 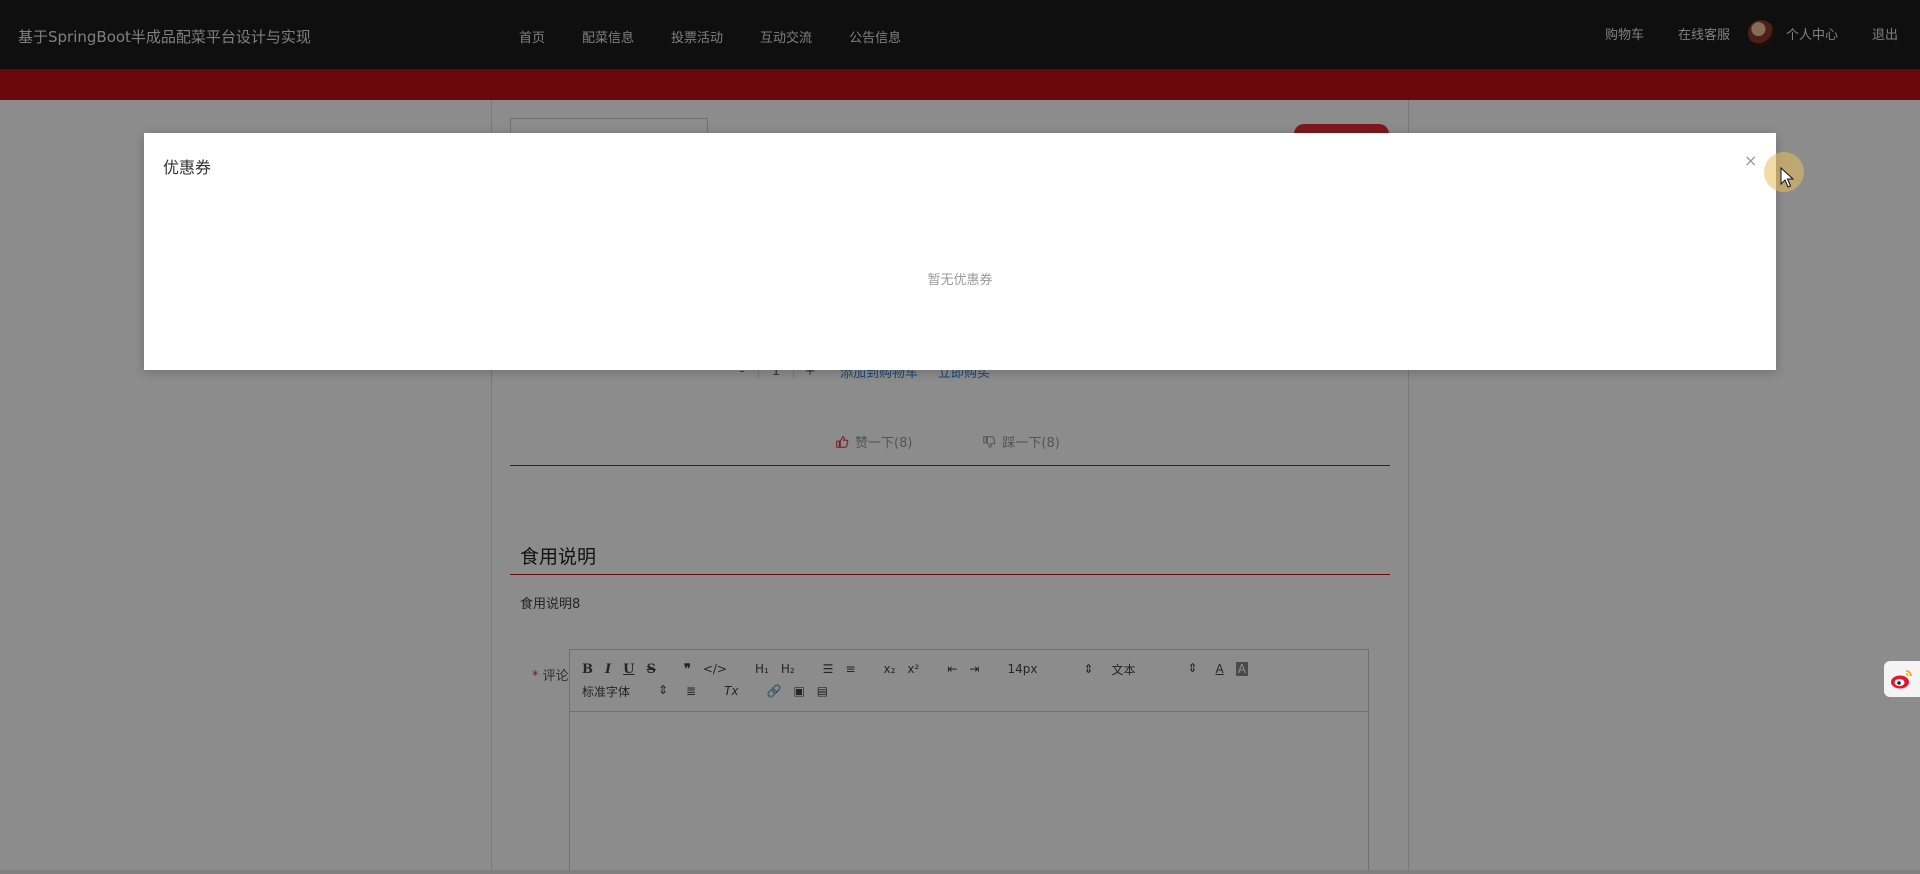 I want to click on cursor-icon, so click(x=1787, y=177).